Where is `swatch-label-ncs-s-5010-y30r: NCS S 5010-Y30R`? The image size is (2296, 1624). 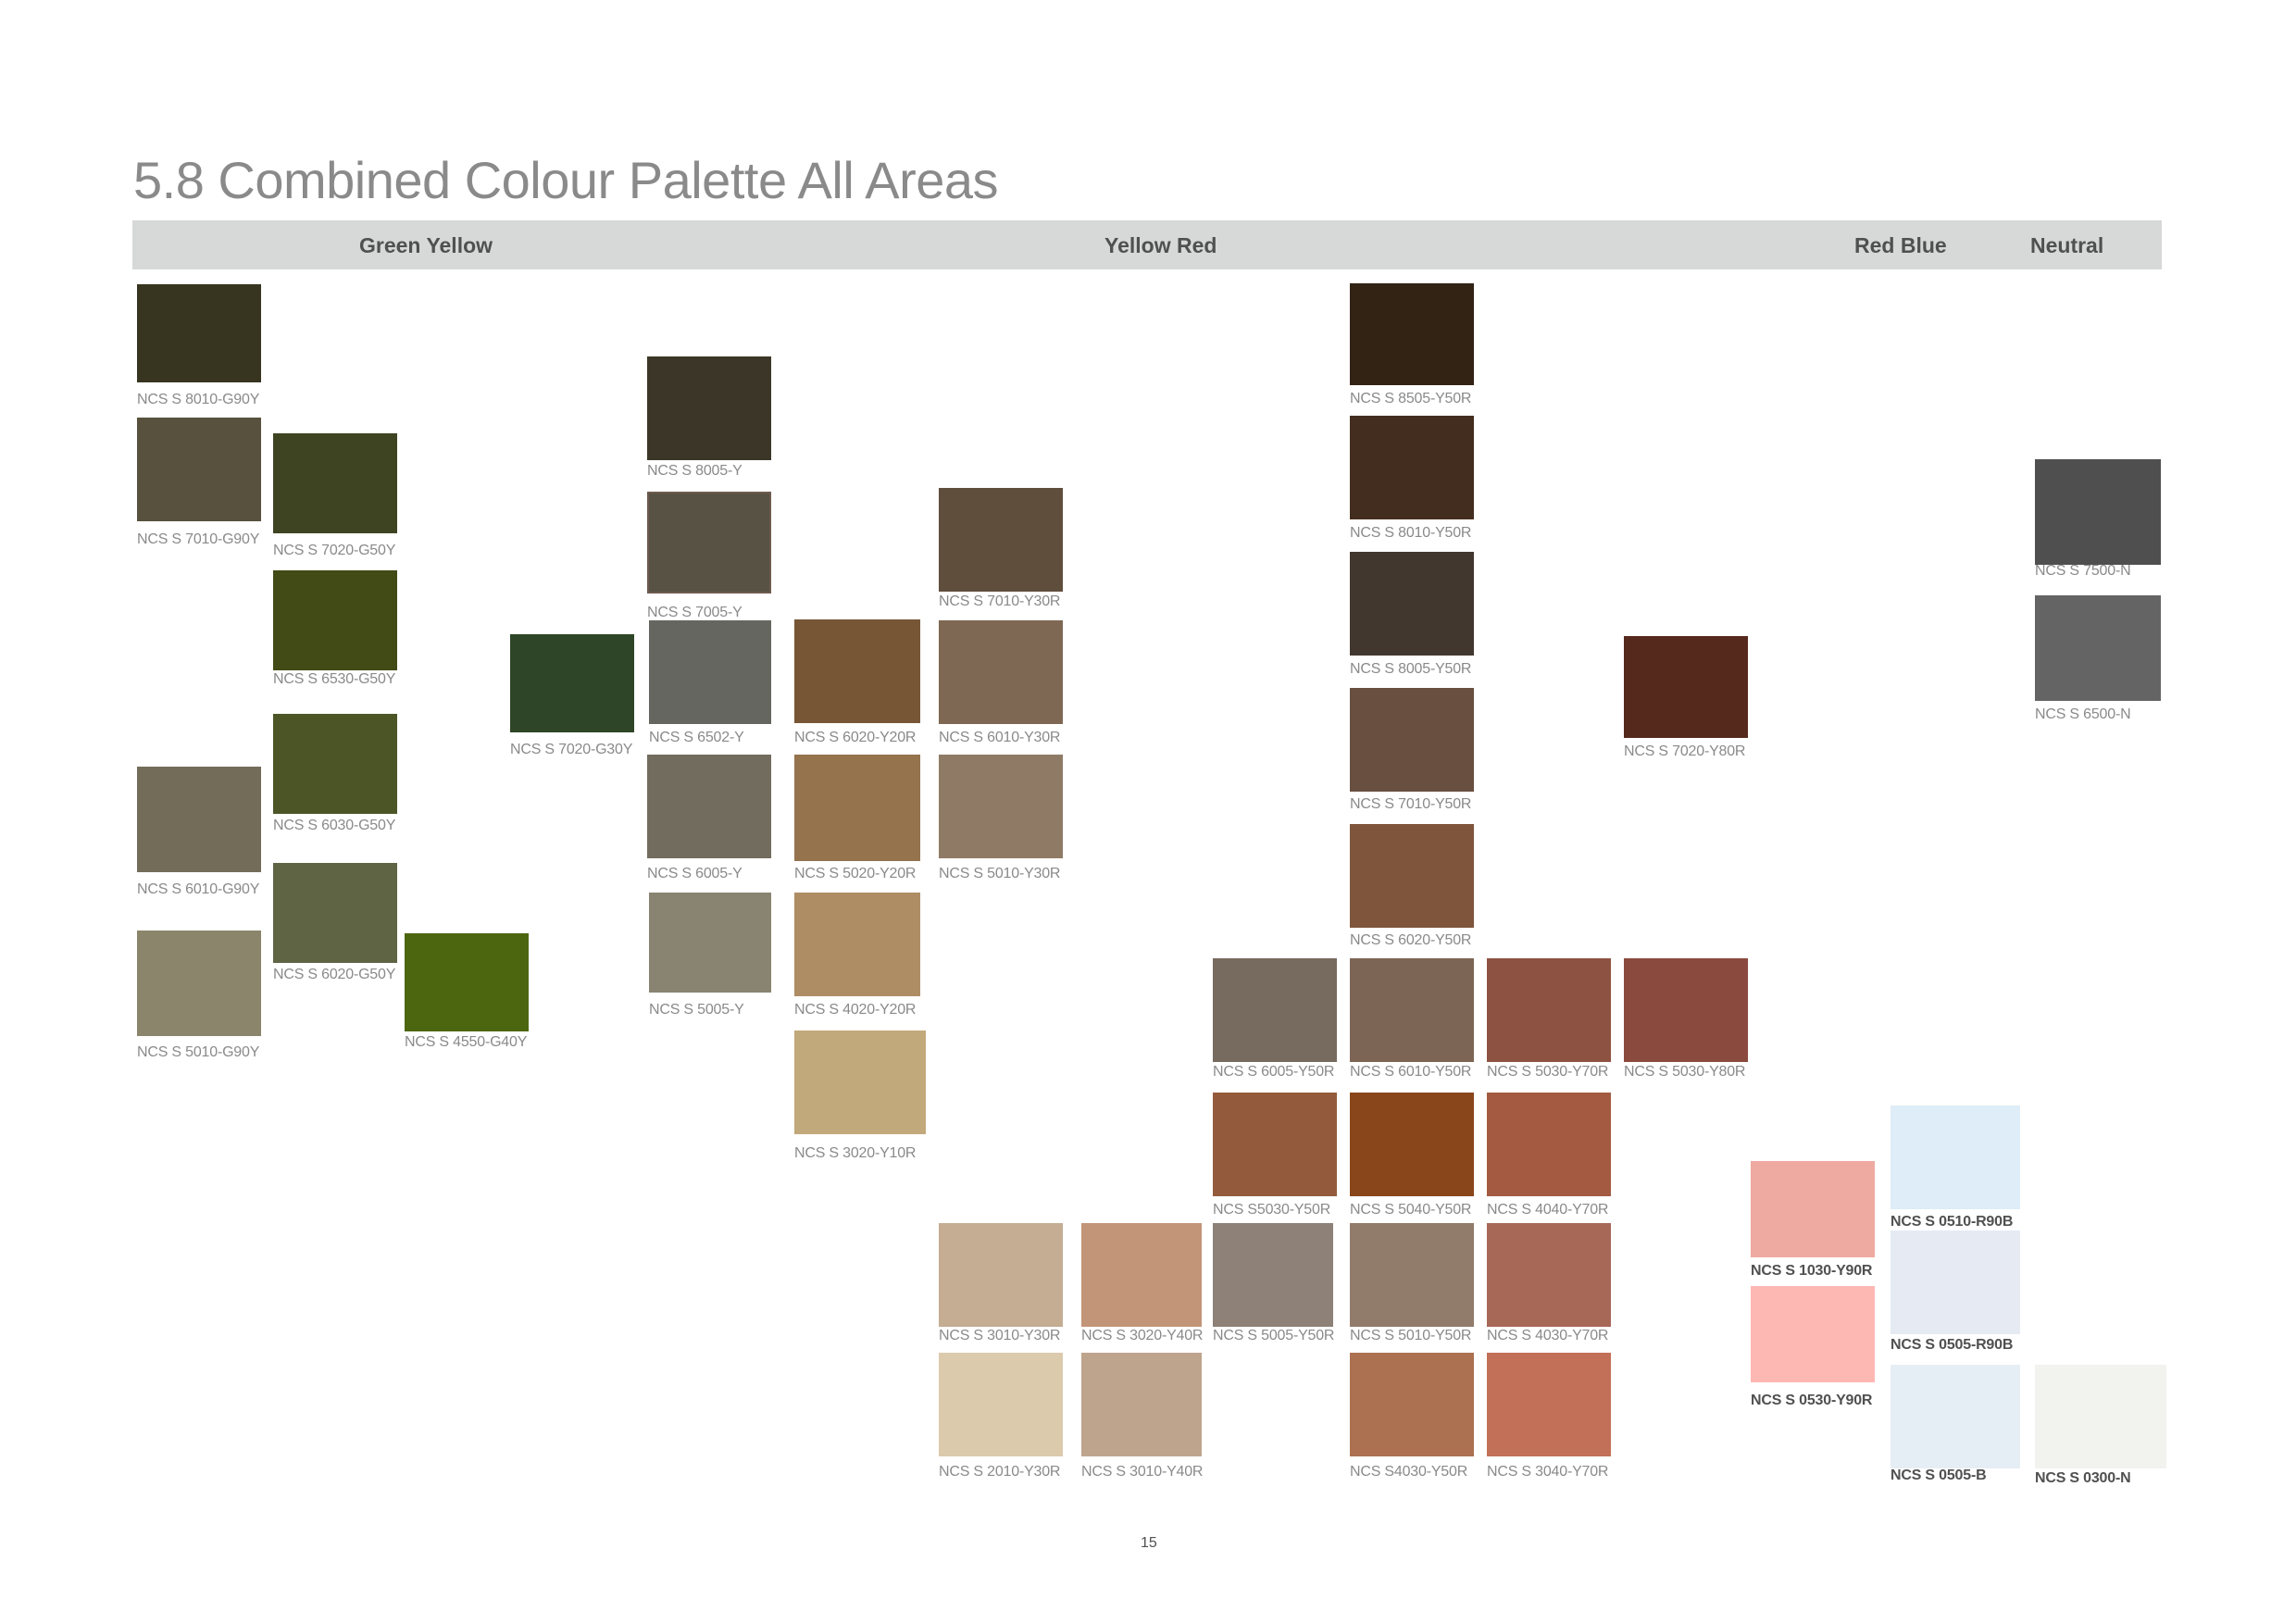 swatch-label-ncs-s-5010-y30r: NCS S 5010-Y30R is located at coordinates (1000, 873).